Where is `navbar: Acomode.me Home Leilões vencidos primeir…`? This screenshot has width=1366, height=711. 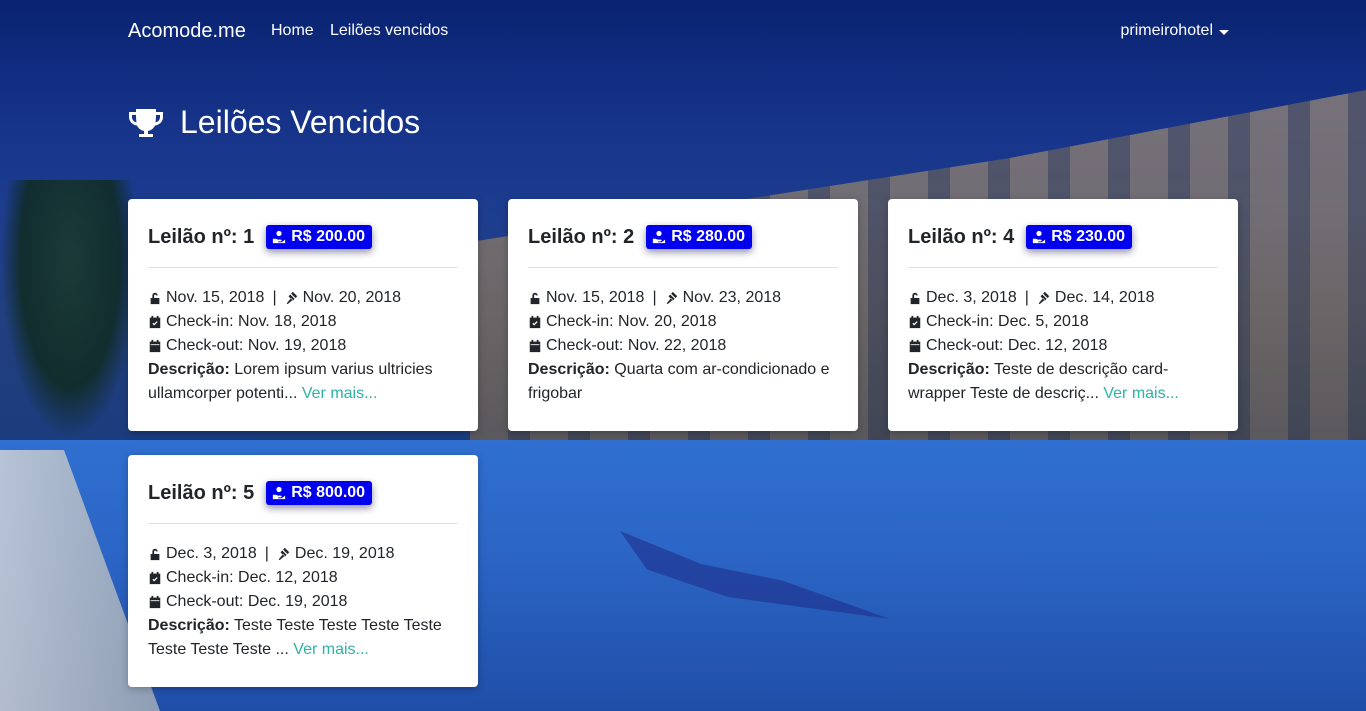 navbar: Acomode.me Home Leilões vencidos primeir… is located at coordinates (683, 32).